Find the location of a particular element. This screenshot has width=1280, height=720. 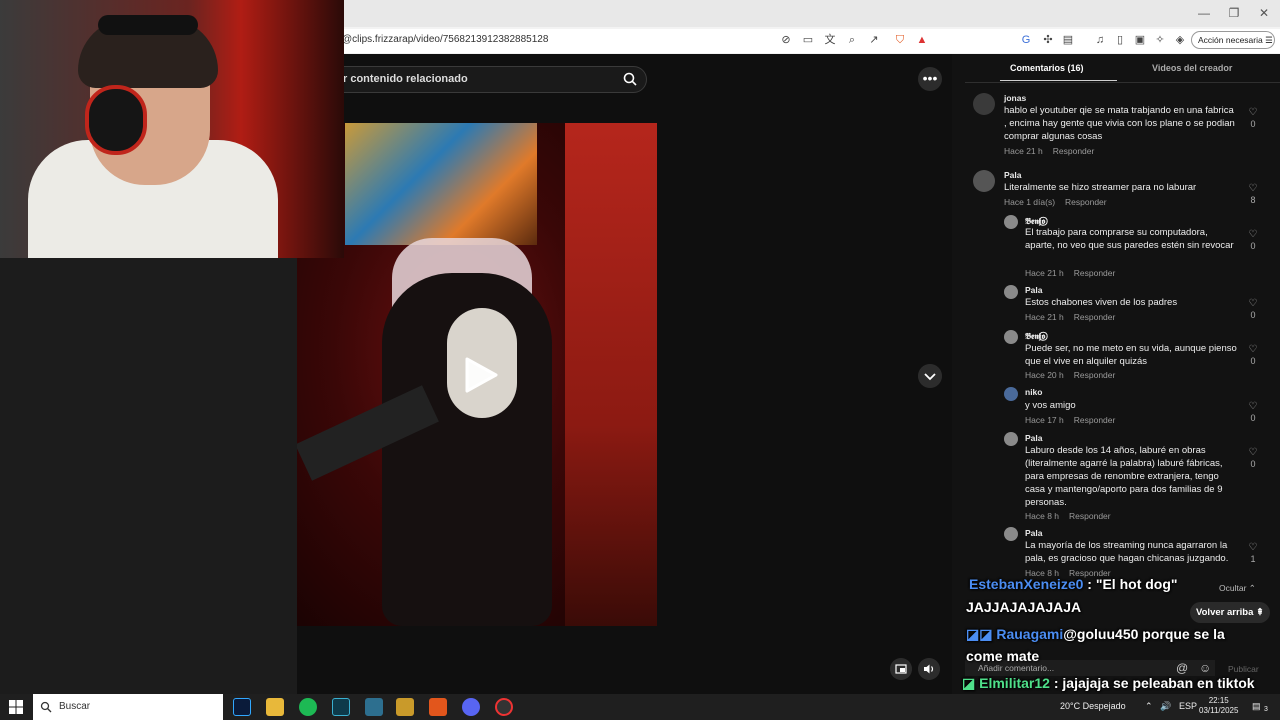

reply-author: niko is located at coordinates (1033, 392).